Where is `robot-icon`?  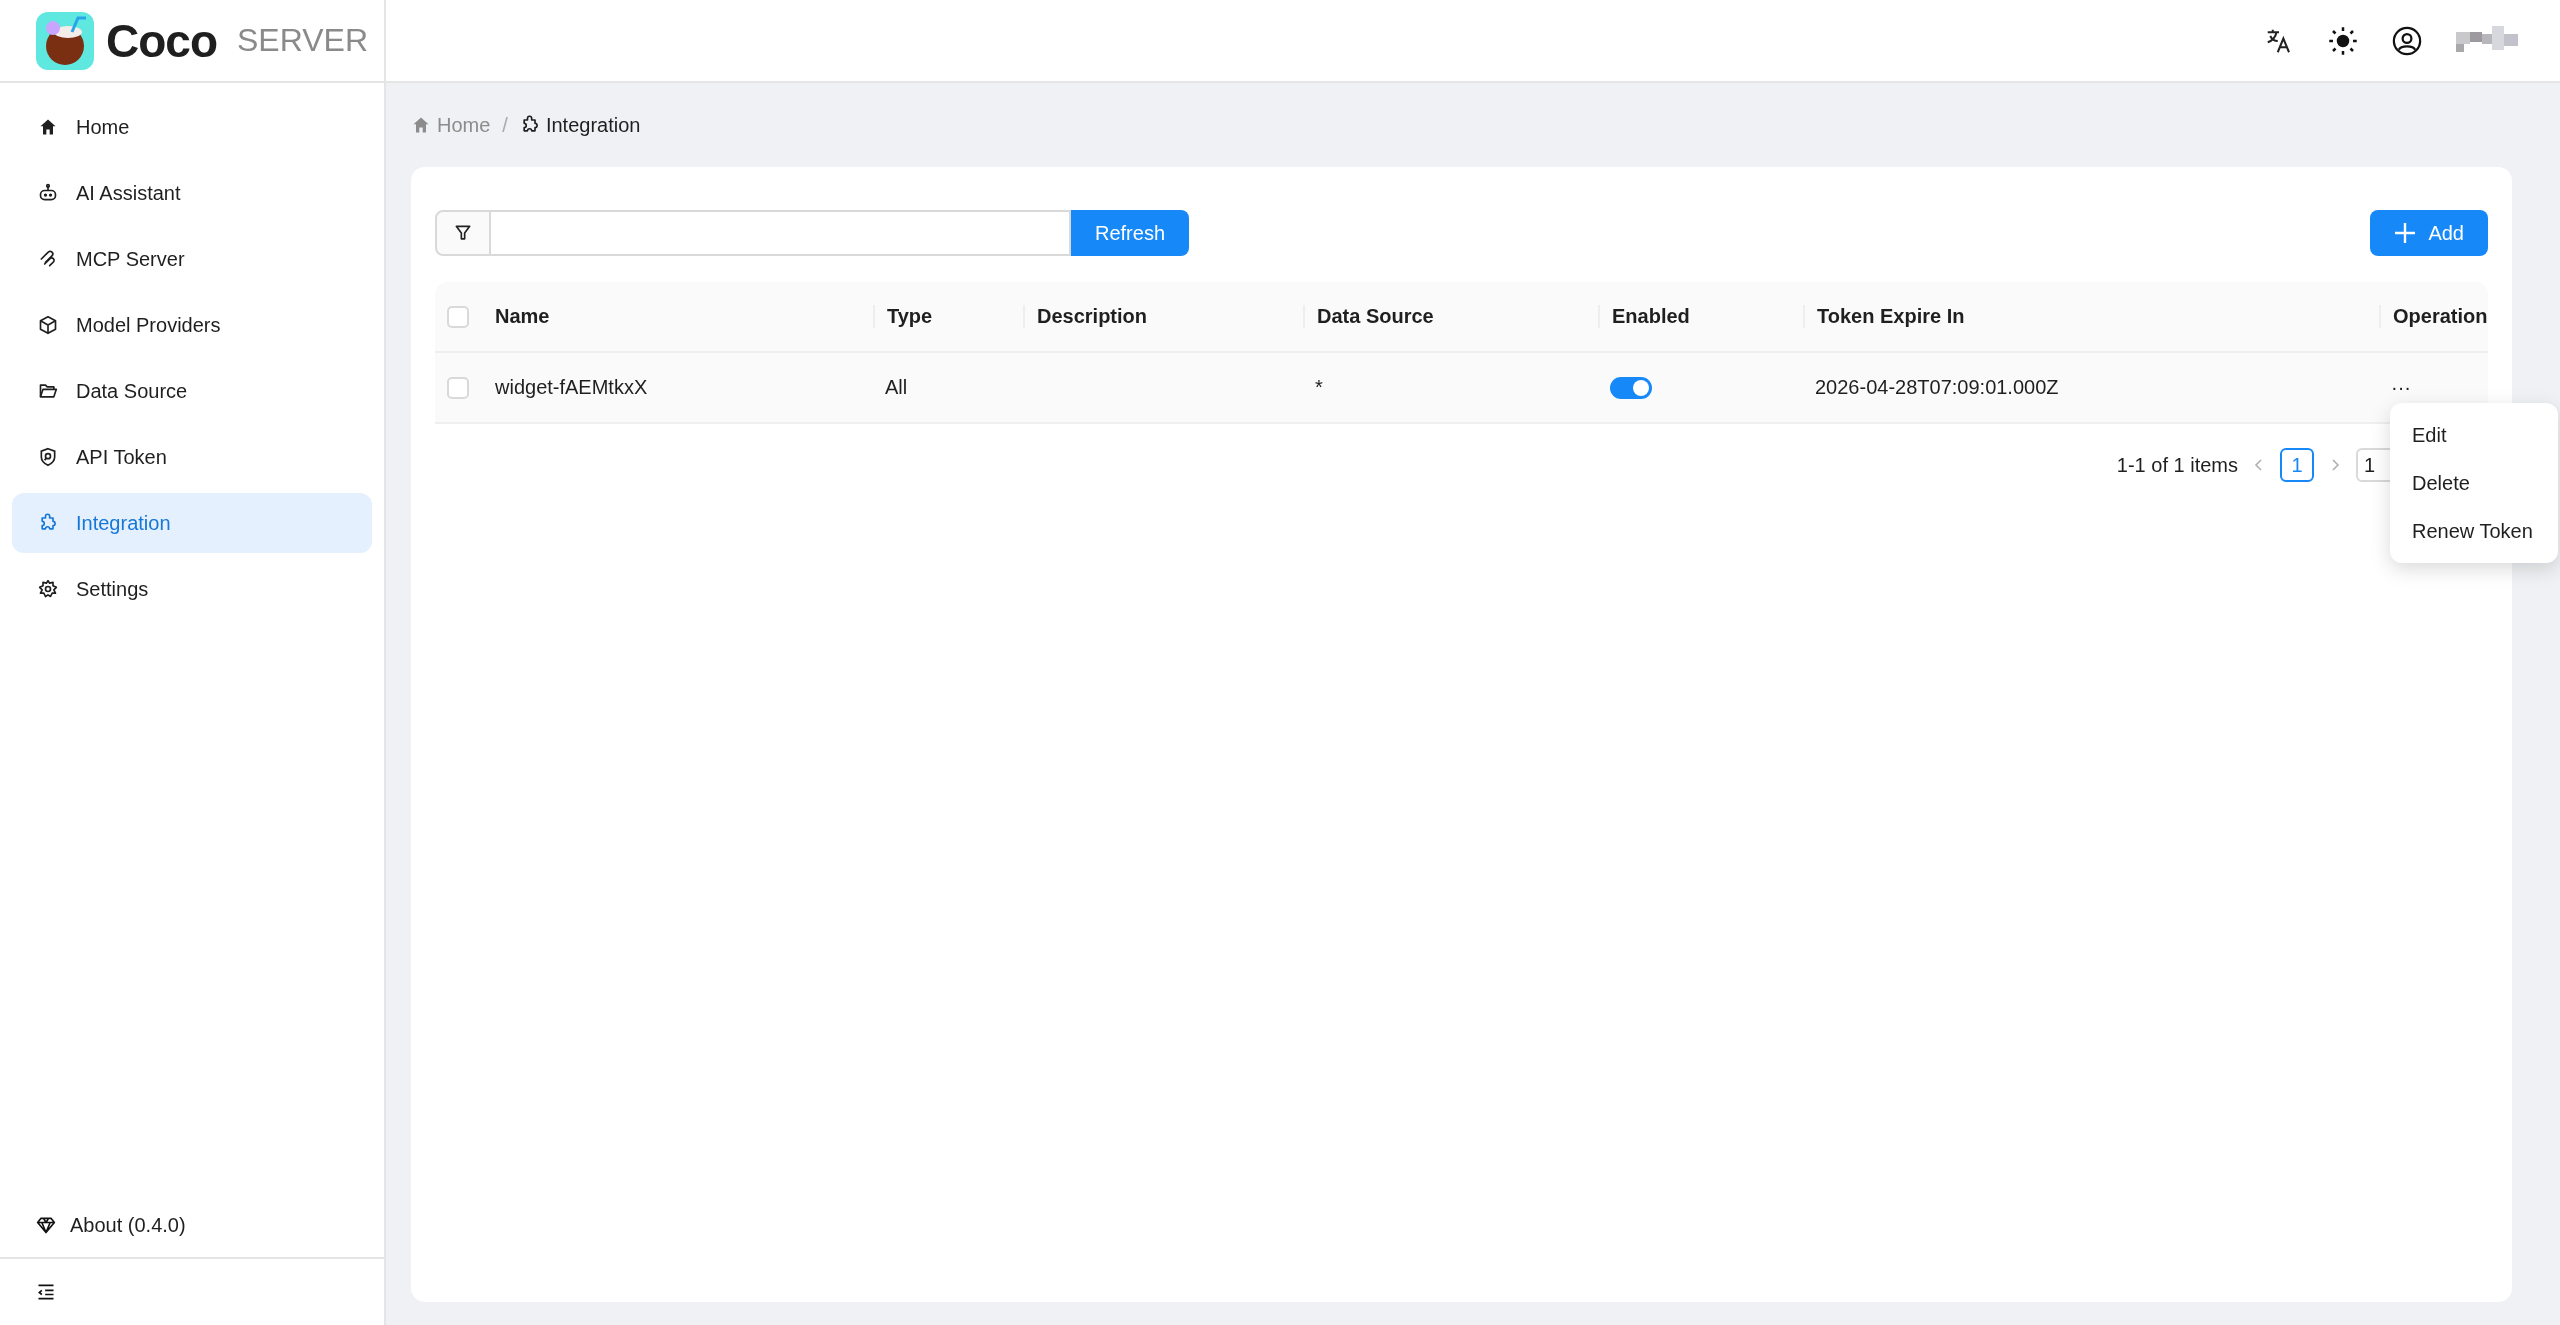
robot-icon is located at coordinates (48, 193).